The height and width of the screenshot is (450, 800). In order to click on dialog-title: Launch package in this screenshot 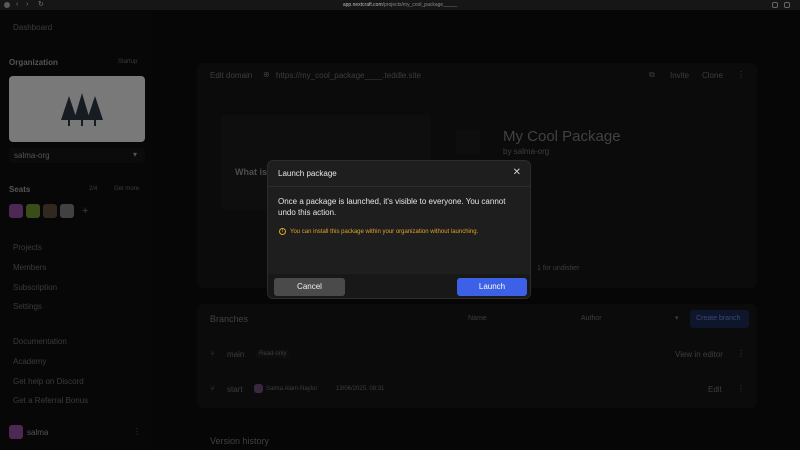, I will do `click(307, 173)`.